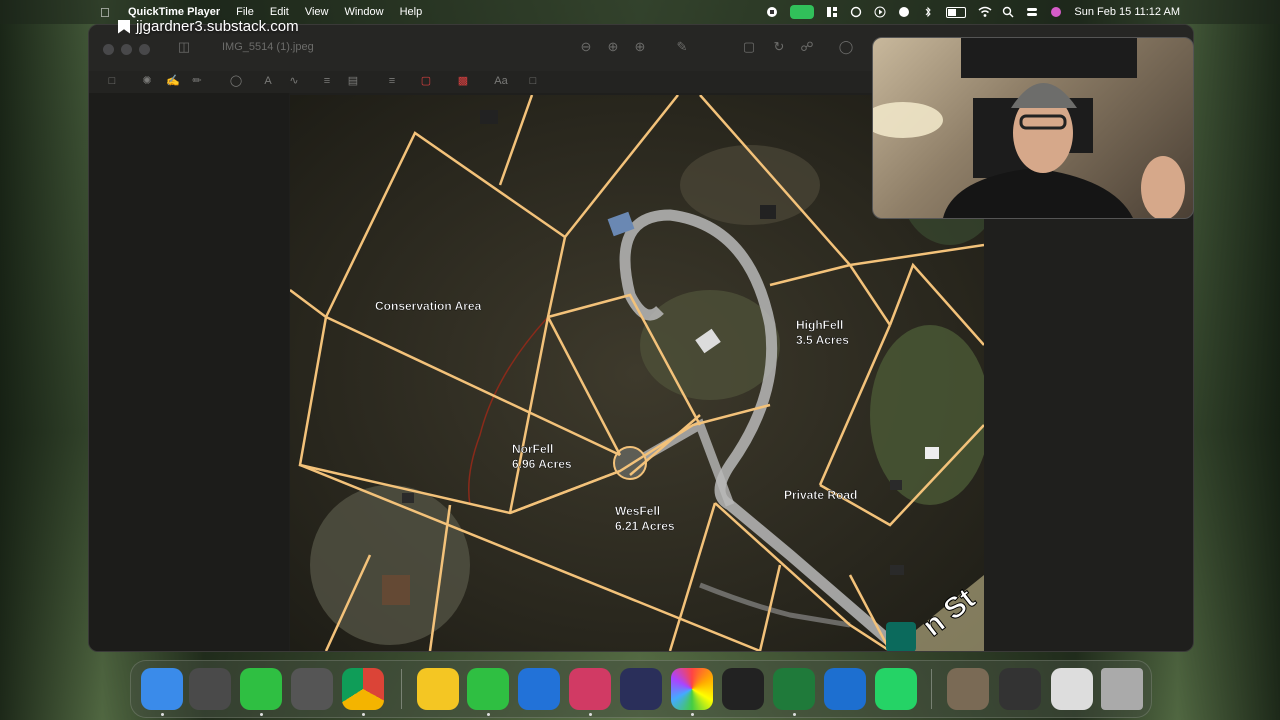  I want to click on vpn-icon, so click(904, 12).